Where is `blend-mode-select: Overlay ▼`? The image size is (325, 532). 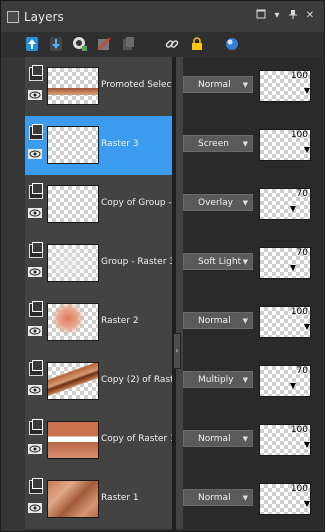 blend-mode-select: Overlay ▼ is located at coordinates (218, 202).